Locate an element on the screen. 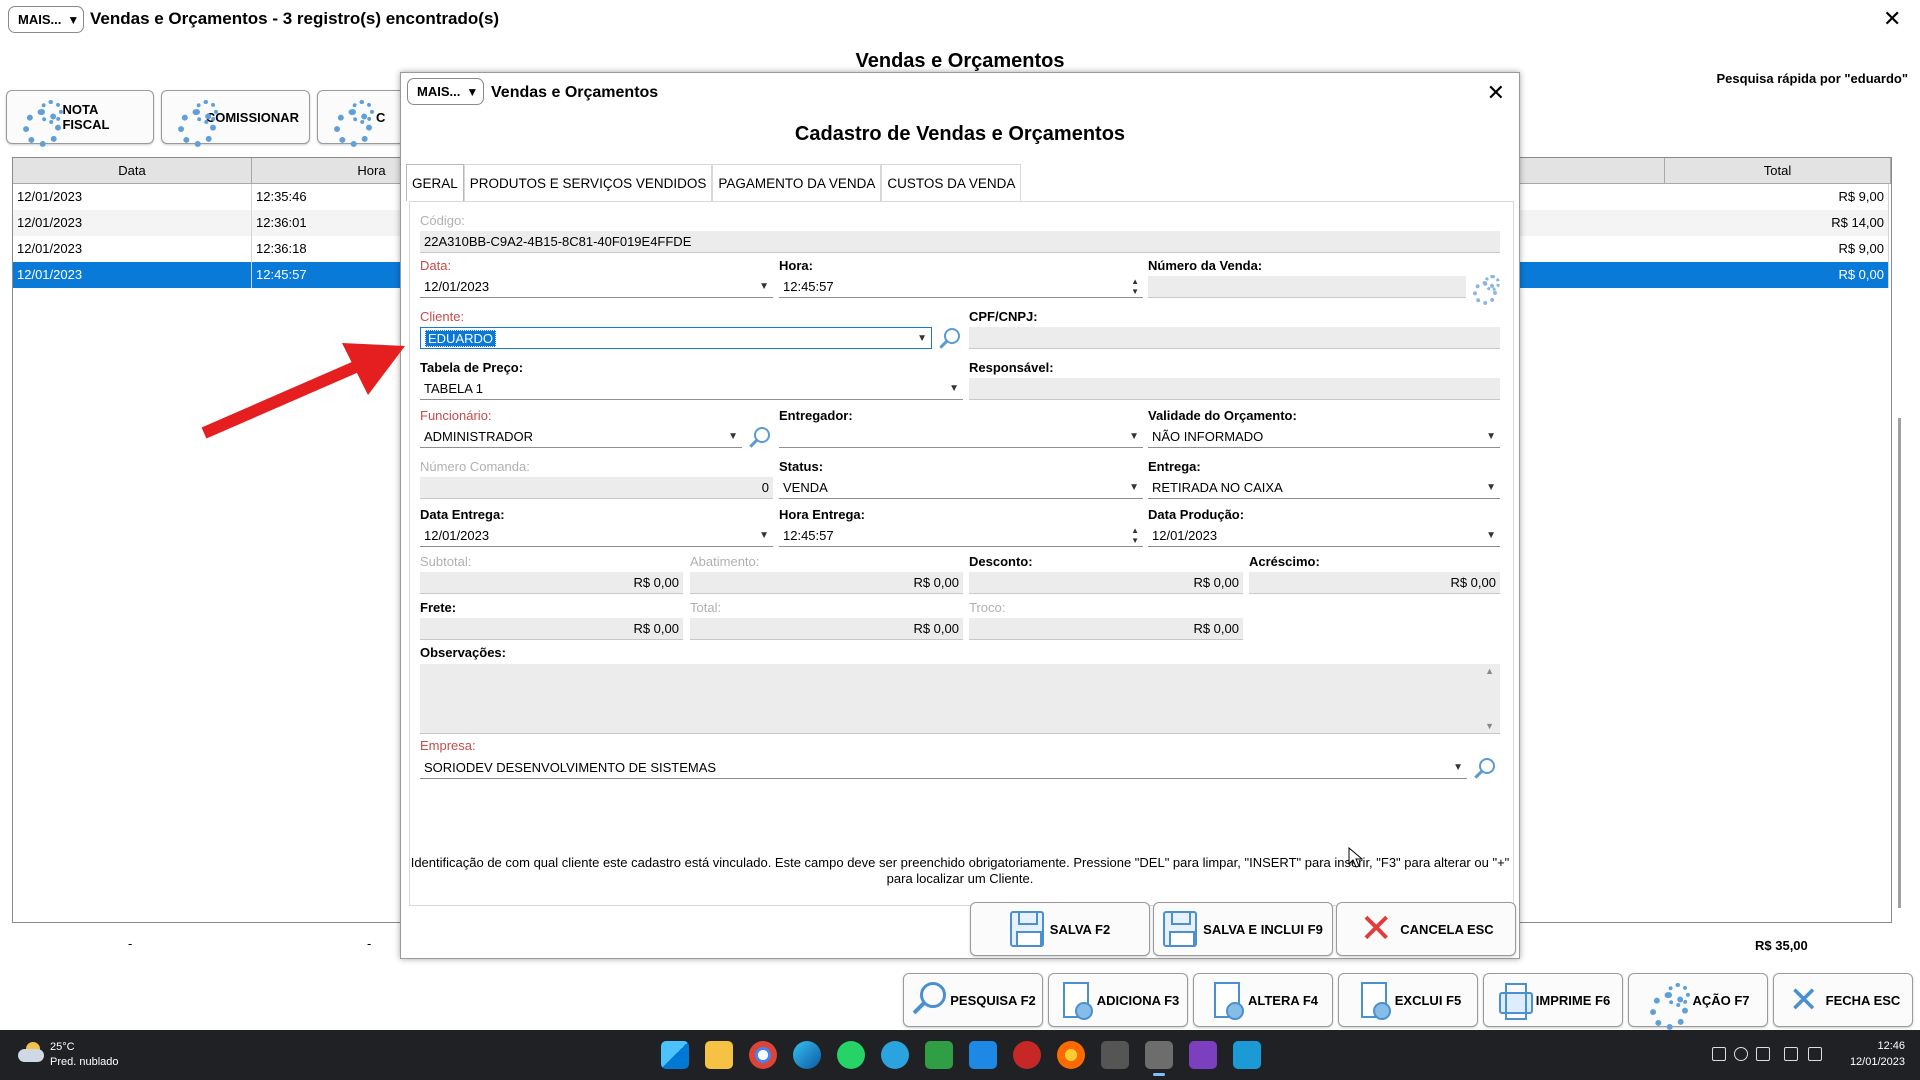  grid-vertical-scrollbar is located at coordinates (1899, 663).